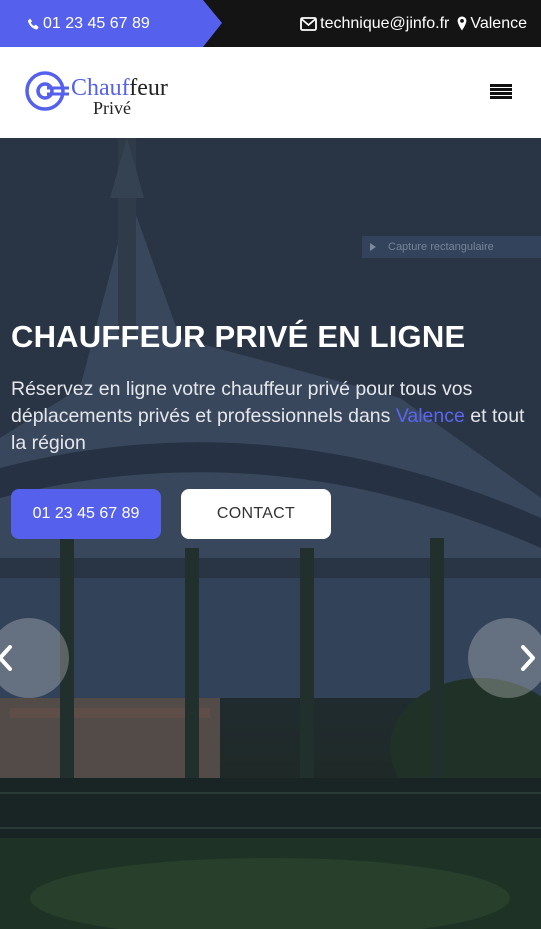 The height and width of the screenshot is (929, 541). What do you see at coordinates (373, 247) in the screenshot?
I see `play-icon` at bounding box center [373, 247].